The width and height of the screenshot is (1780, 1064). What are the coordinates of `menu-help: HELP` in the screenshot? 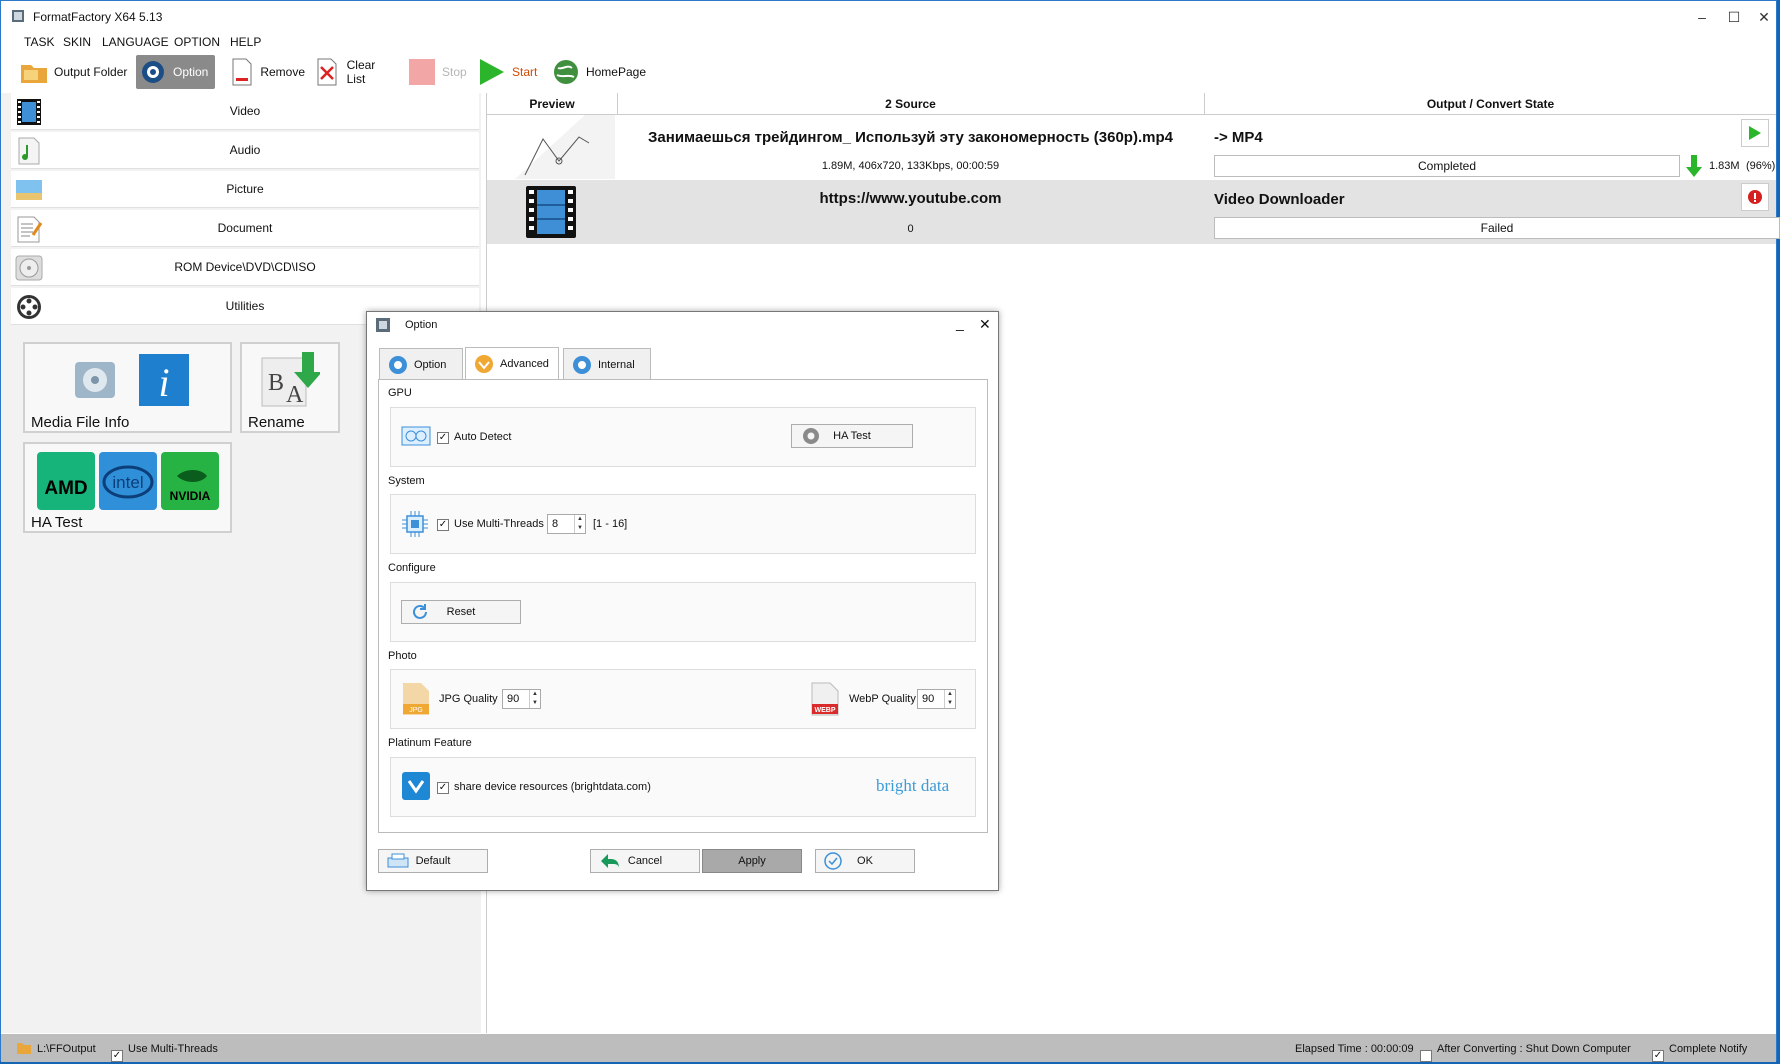 It's located at (245, 42).